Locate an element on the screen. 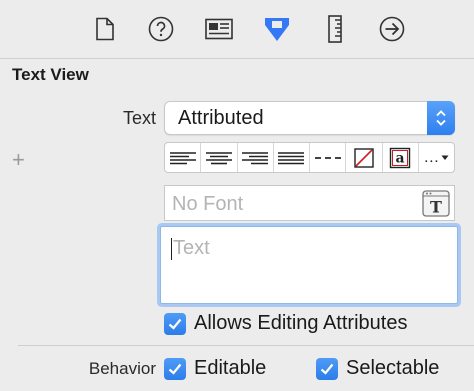  text-color-icon: a is located at coordinates (400, 157).